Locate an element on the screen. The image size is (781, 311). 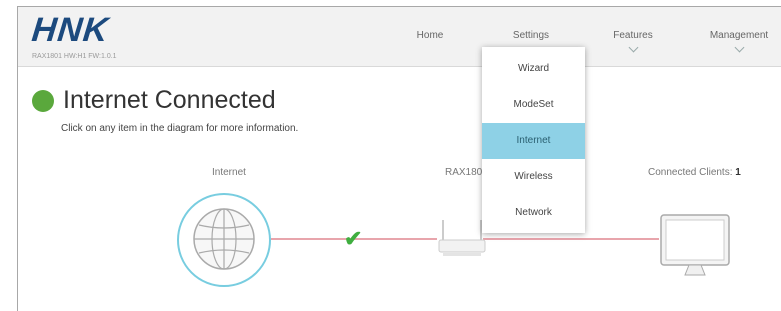
nav-features-label: Features is located at coordinates (633, 35).